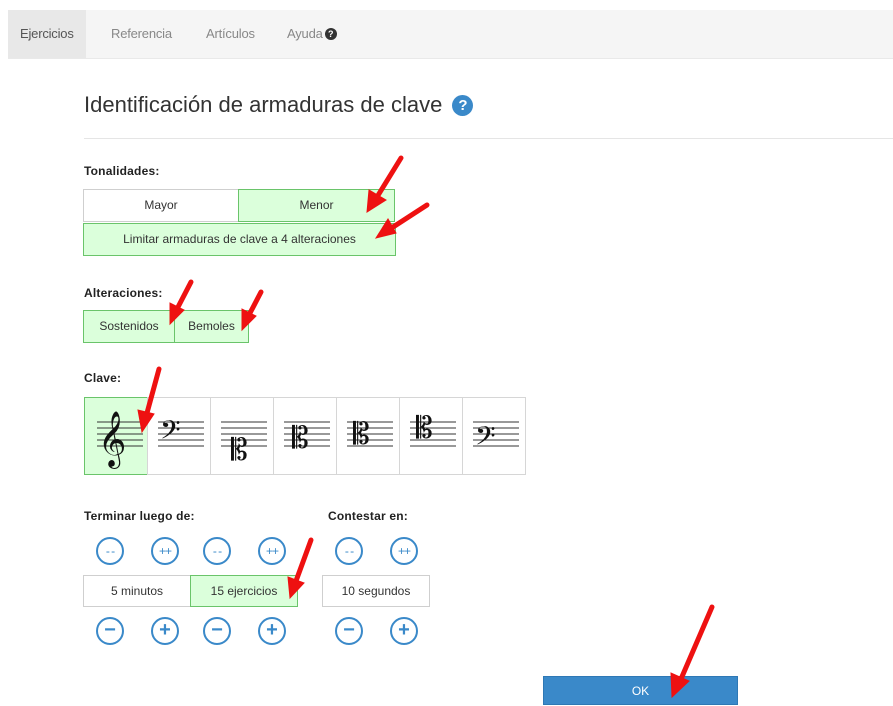 The height and width of the screenshot is (706, 893). Describe the element at coordinates (376, 591) in the screenshot. I see `seconds-value: 10 segundos` at that location.